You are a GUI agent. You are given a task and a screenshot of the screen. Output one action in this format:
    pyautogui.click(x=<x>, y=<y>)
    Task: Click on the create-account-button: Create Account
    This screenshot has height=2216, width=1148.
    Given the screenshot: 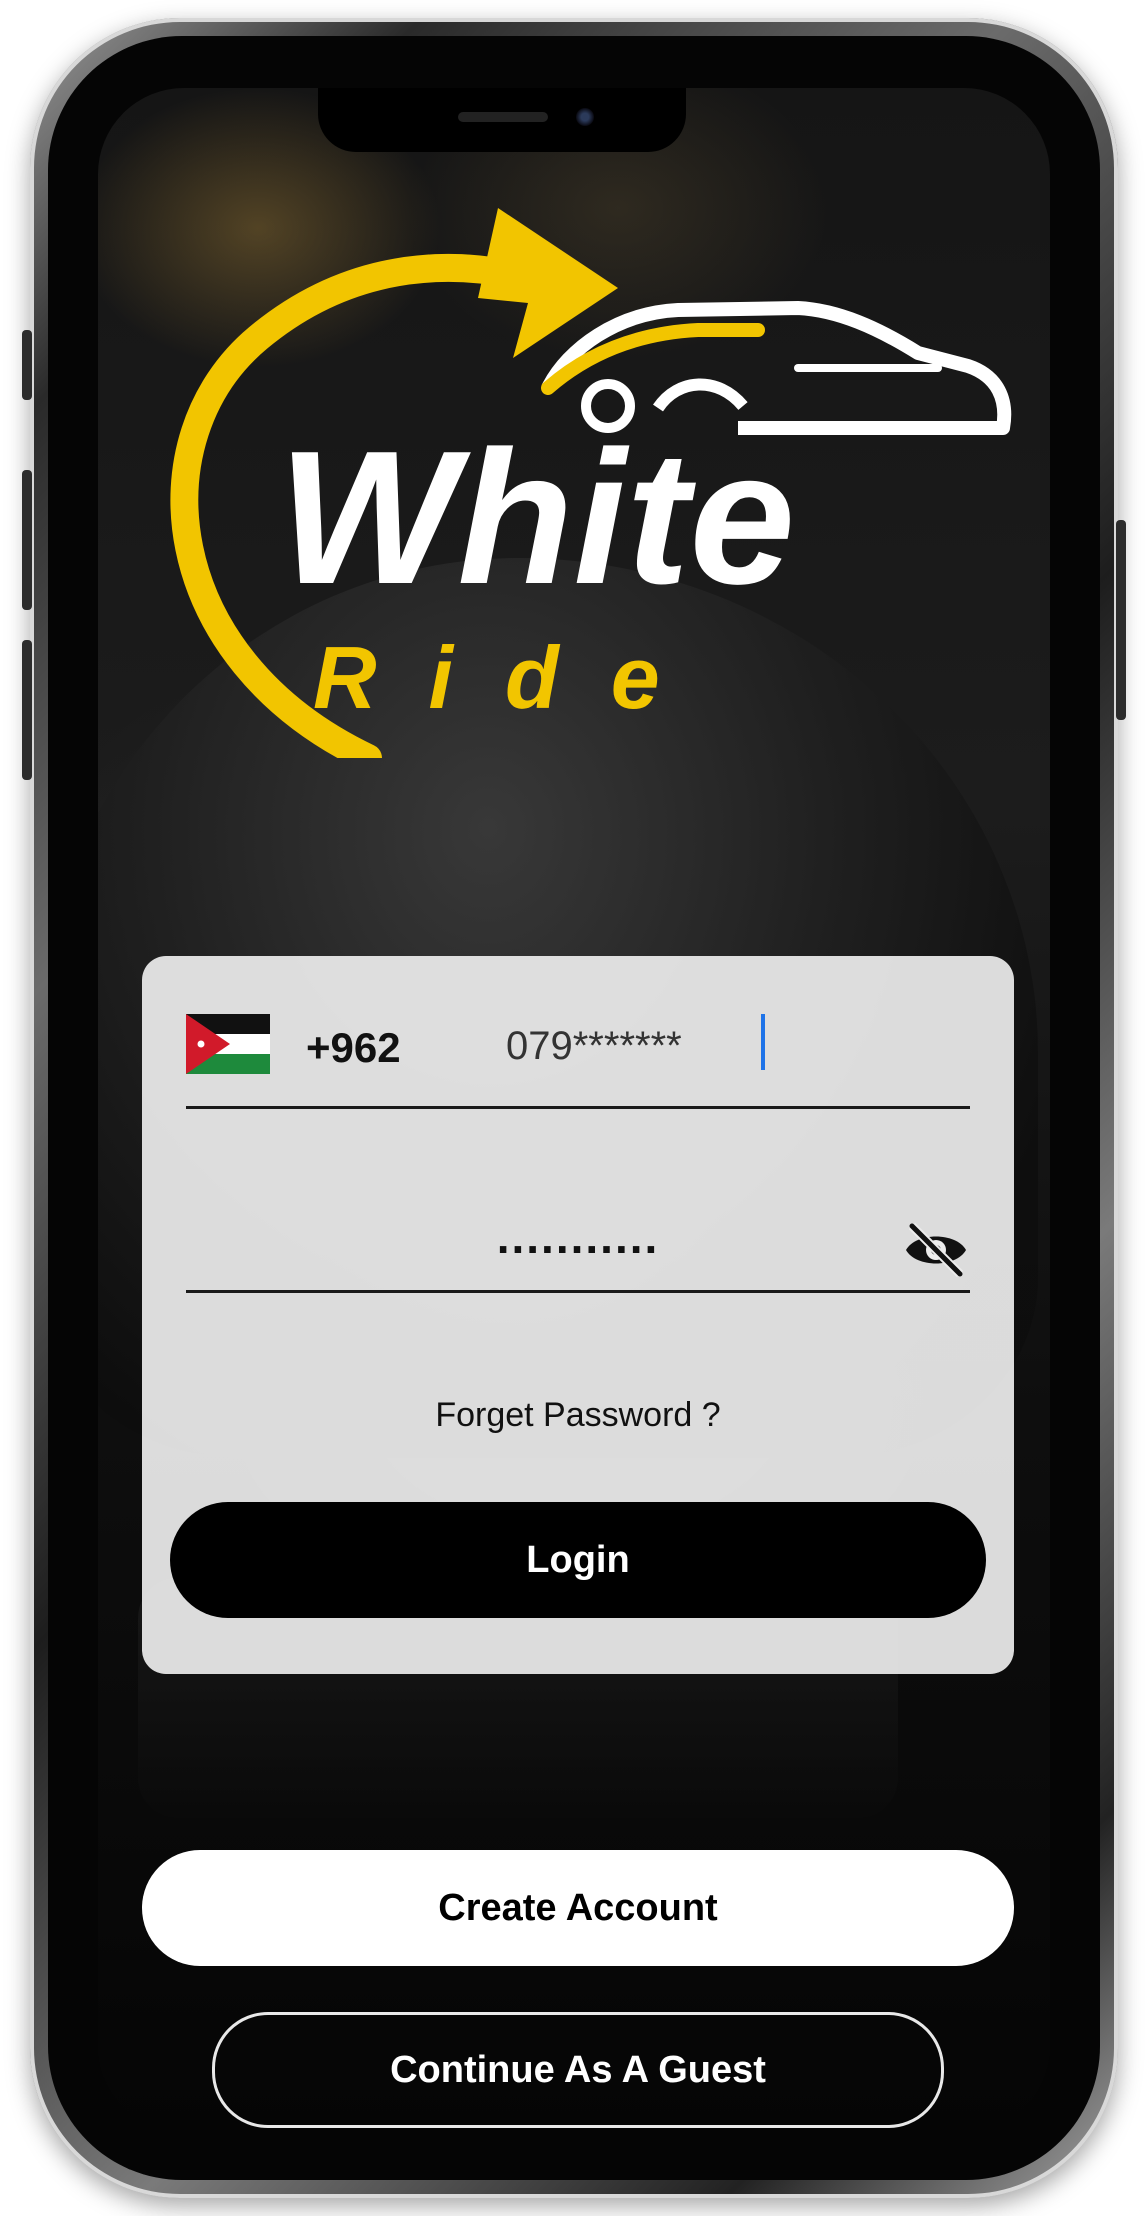 What is the action you would take?
    pyautogui.click(x=578, y=1908)
    